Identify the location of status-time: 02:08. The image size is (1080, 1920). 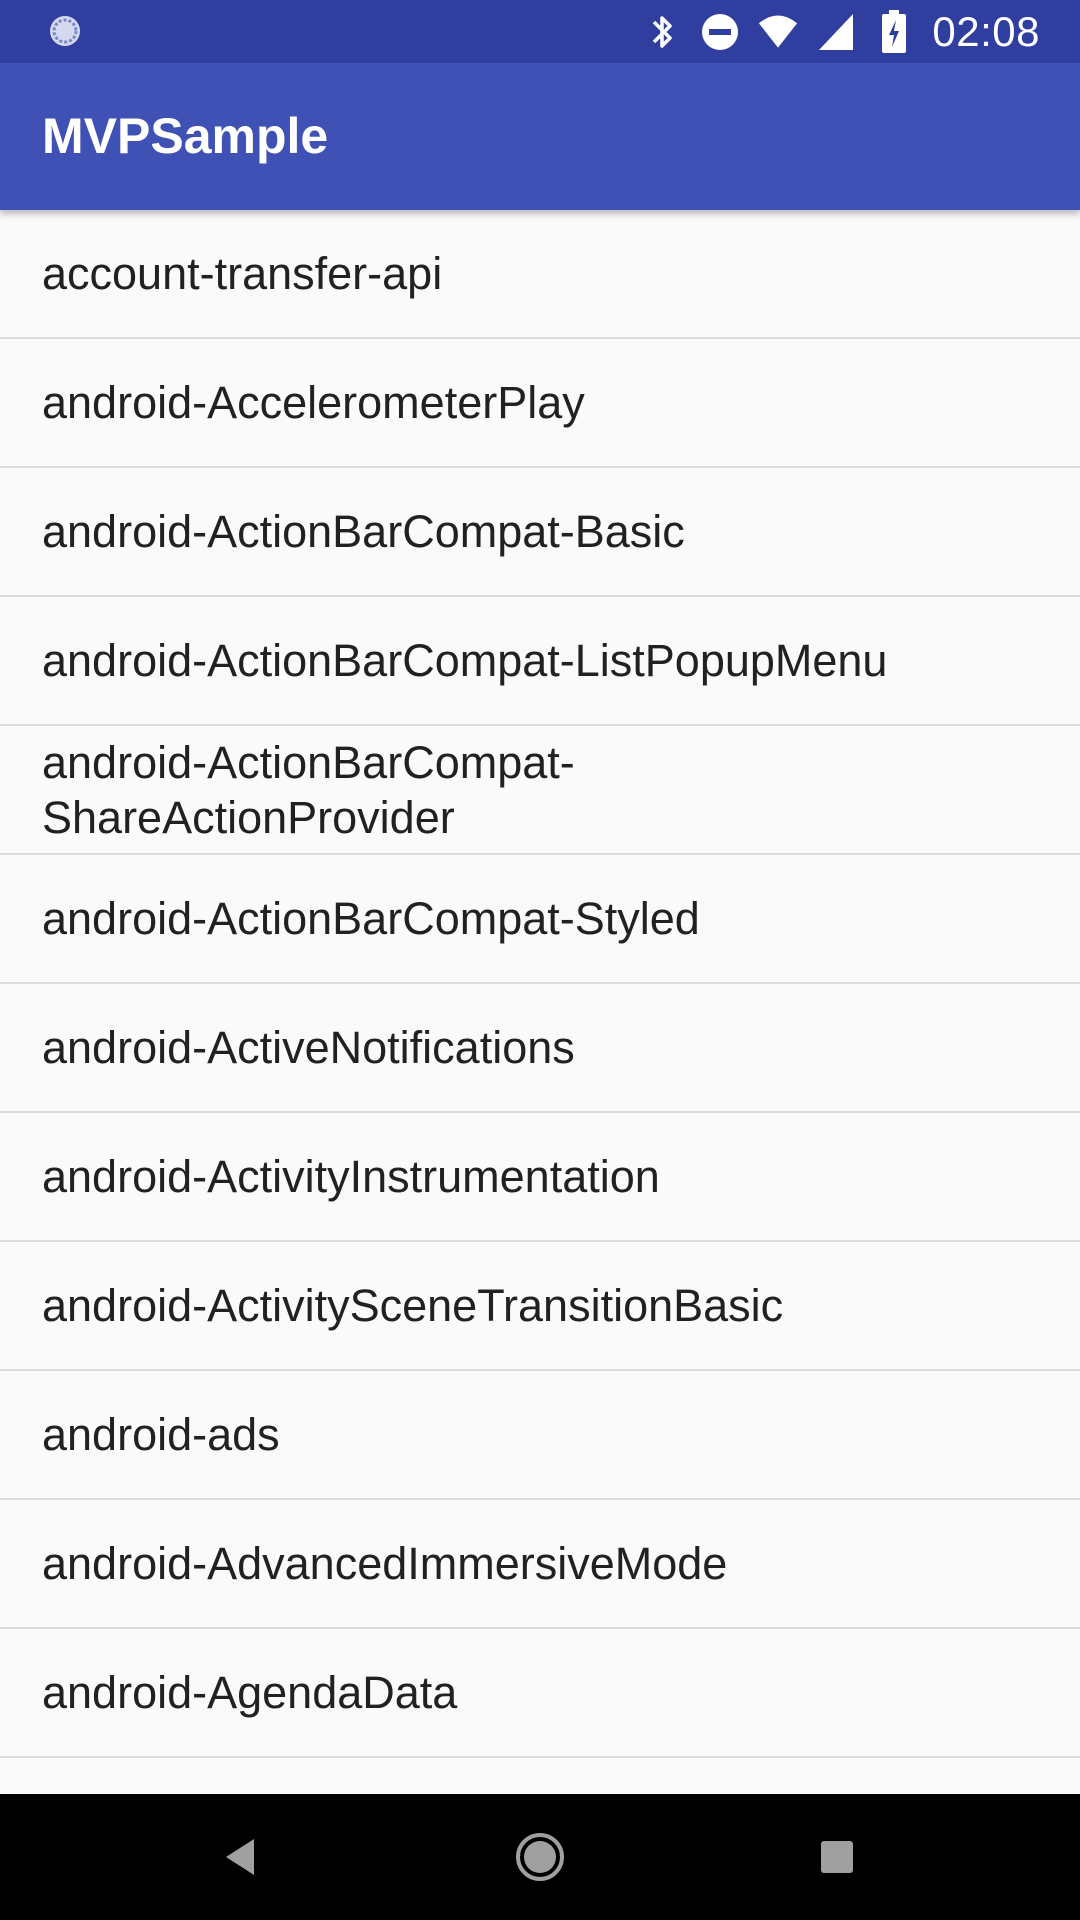
(986, 31).